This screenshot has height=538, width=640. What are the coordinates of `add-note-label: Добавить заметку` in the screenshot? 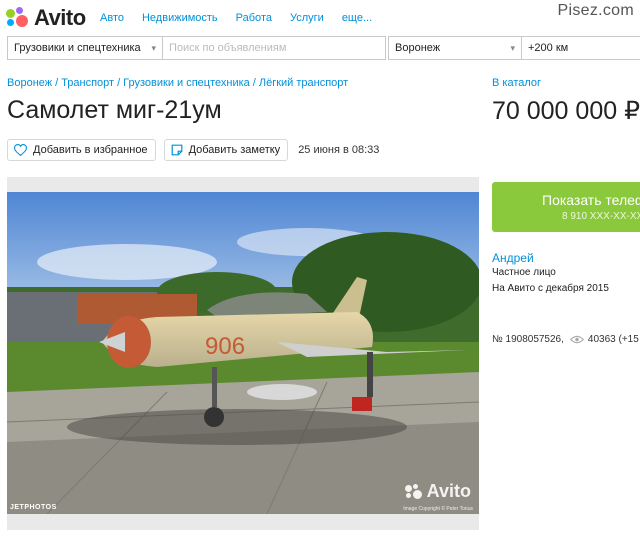 It's located at (234, 150).